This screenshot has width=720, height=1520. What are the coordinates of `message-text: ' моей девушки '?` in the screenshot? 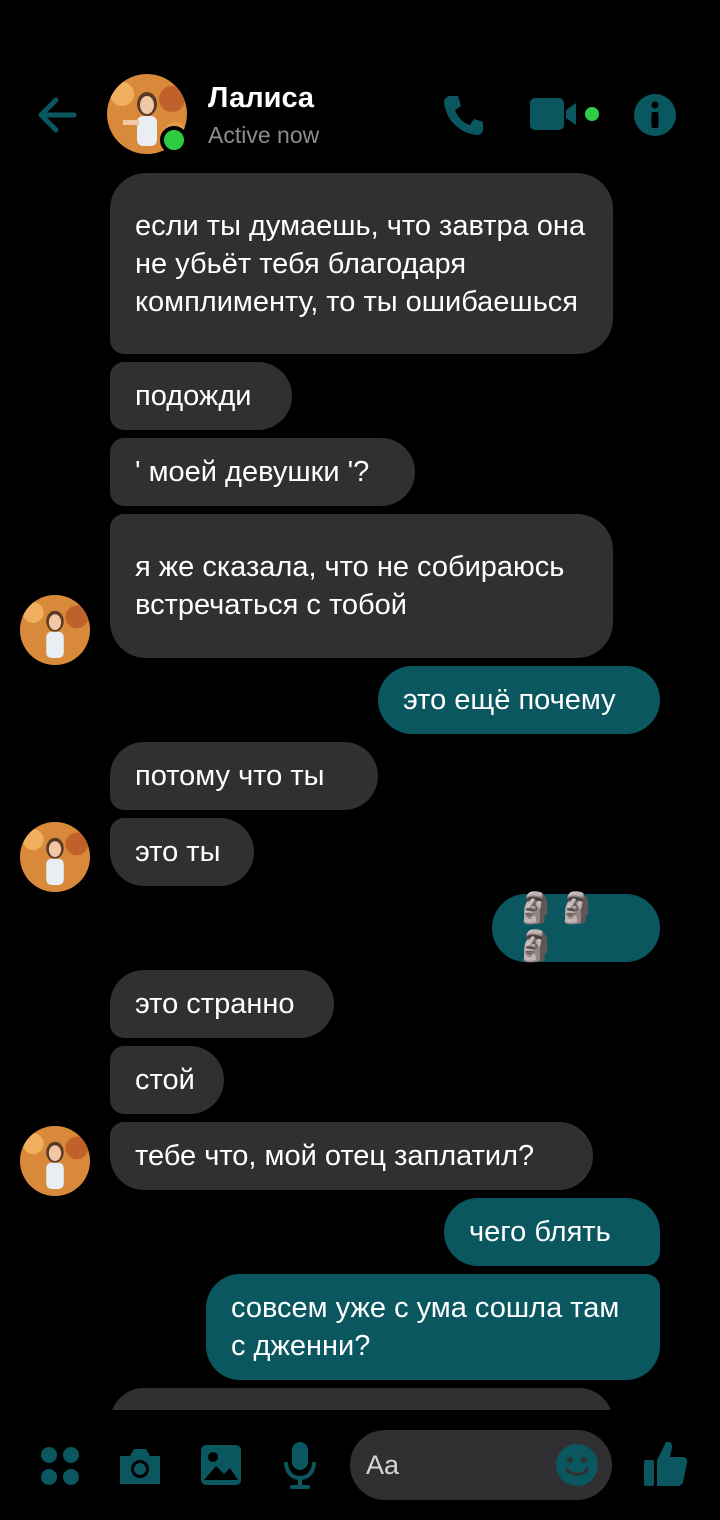 It's located at (252, 472).